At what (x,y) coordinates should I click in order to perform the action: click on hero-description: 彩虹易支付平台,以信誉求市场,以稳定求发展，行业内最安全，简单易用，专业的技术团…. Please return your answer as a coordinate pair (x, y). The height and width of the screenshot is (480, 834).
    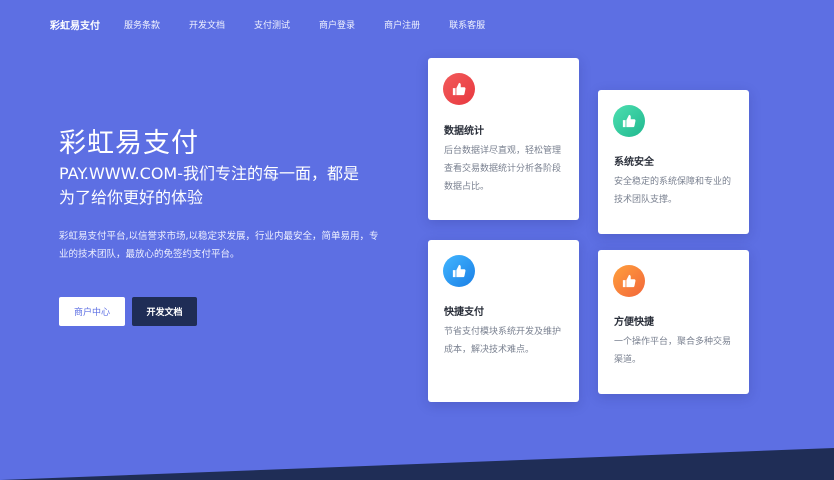
    Looking at the image, I should click on (219, 245).